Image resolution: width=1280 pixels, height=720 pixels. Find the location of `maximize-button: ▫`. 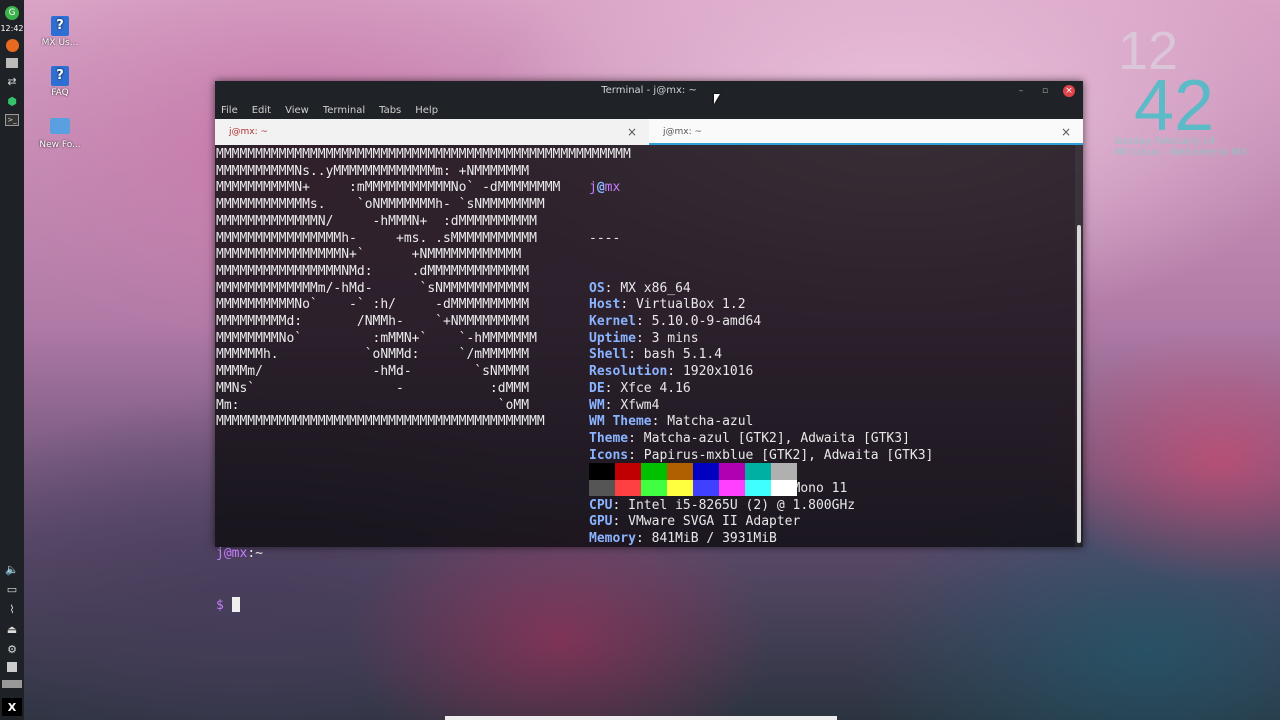

maximize-button: ▫ is located at coordinates (1045, 91).